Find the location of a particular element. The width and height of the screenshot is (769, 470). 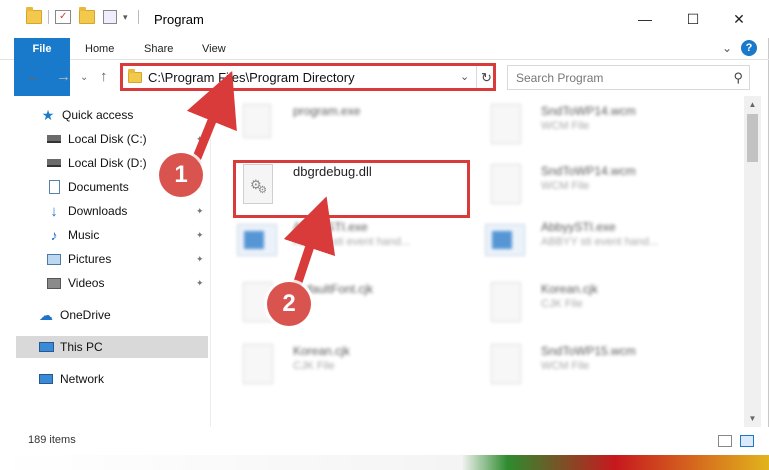

item-count: 189 items is located at coordinates (52, 440).